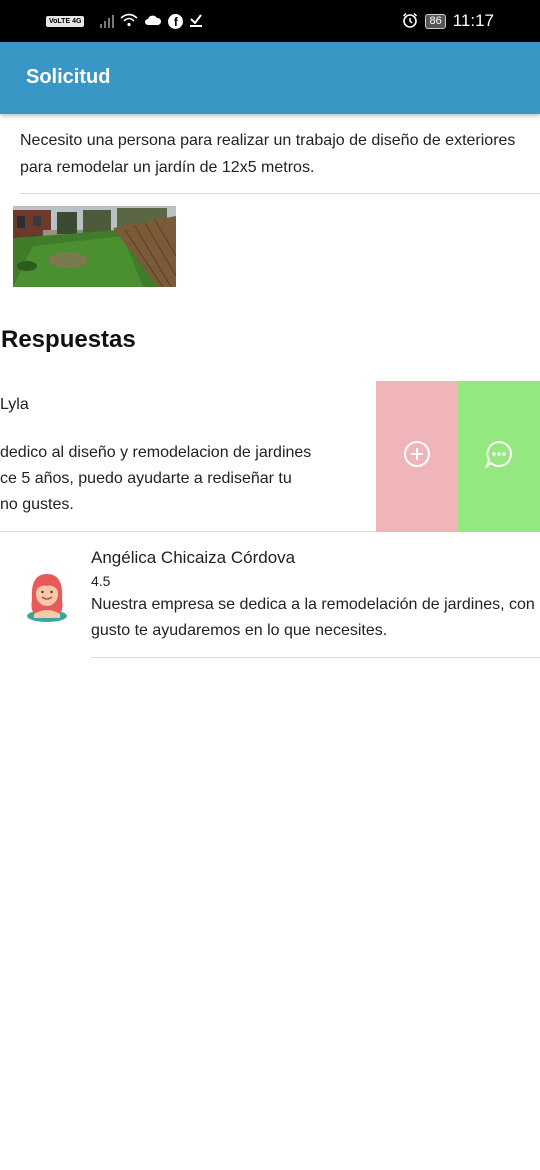  What do you see at coordinates (270, 78) in the screenshot?
I see `app-bar: Solicitud` at bounding box center [270, 78].